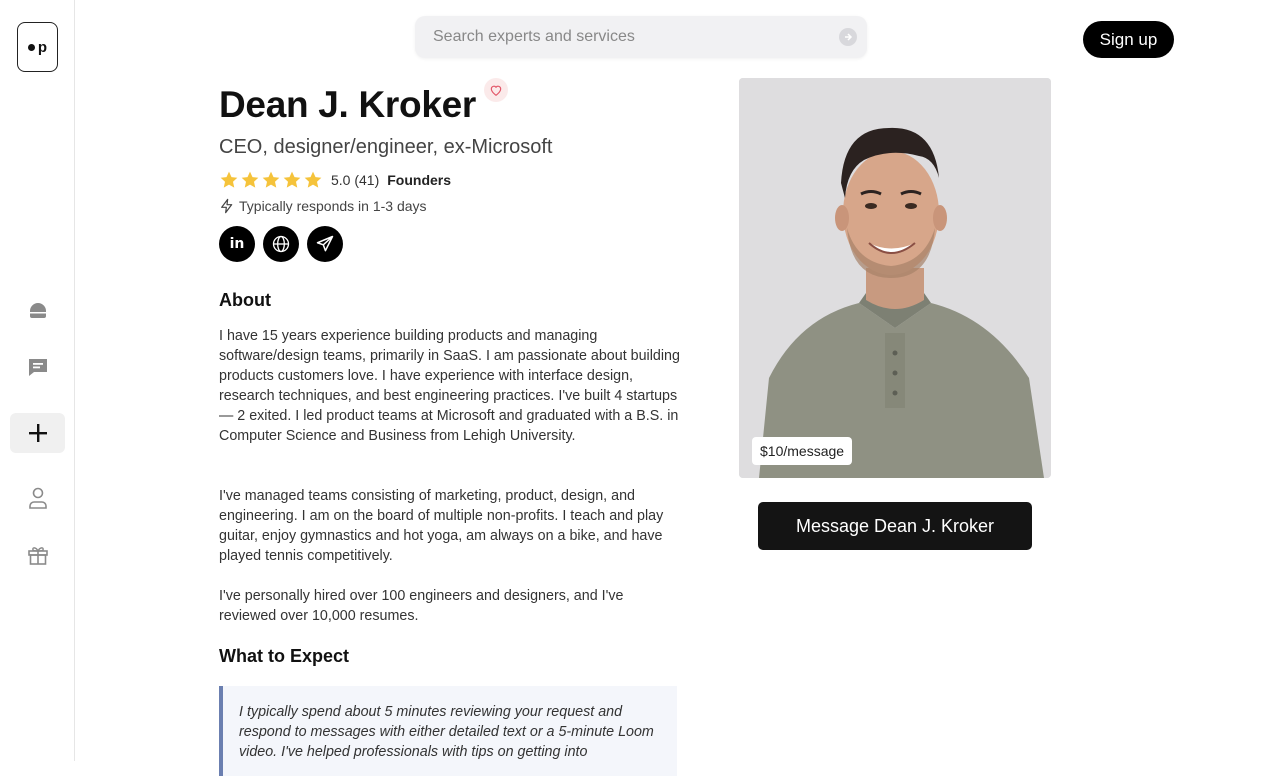 Image resolution: width=1280 pixels, height=776 pixels. I want to click on home-icon, so click(37, 310).